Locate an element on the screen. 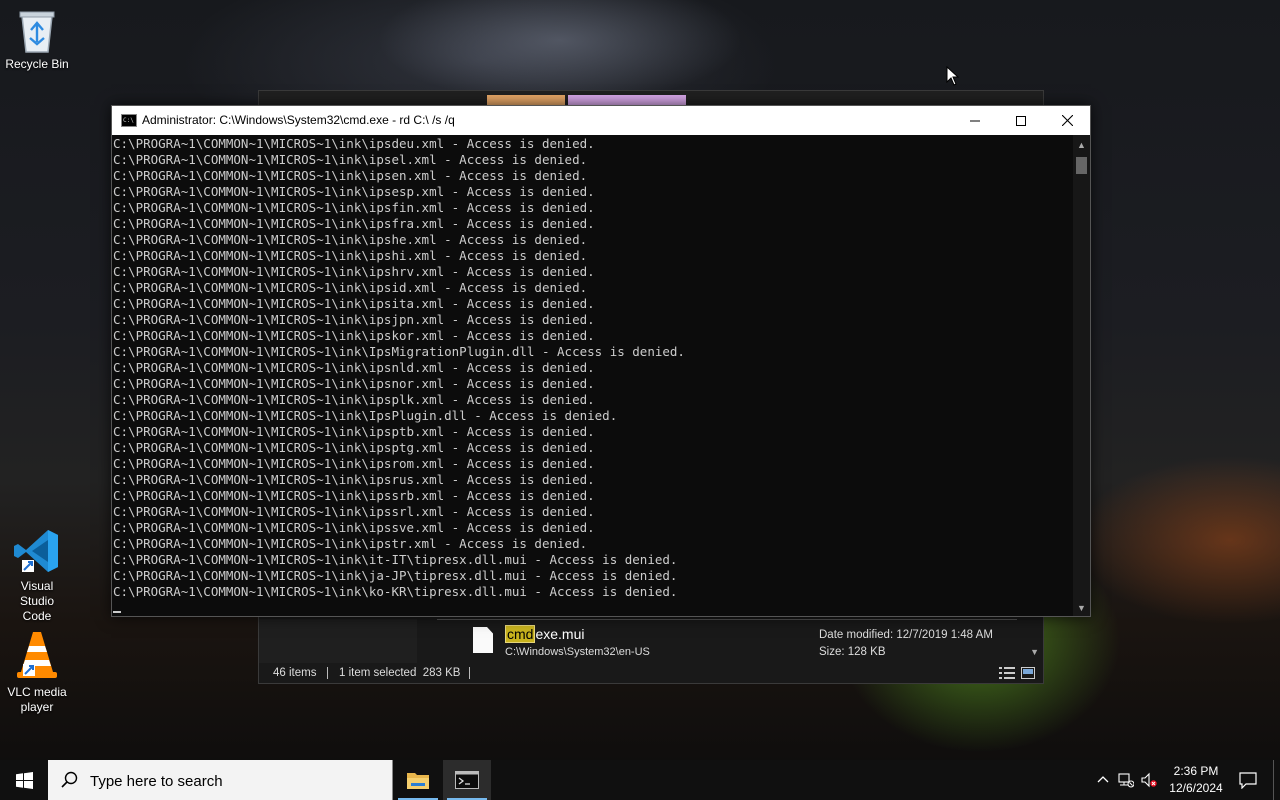 This screenshot has width=1280, height=800. desktop-icon-label: Recycle Bin is located at coordinates (37, 64).